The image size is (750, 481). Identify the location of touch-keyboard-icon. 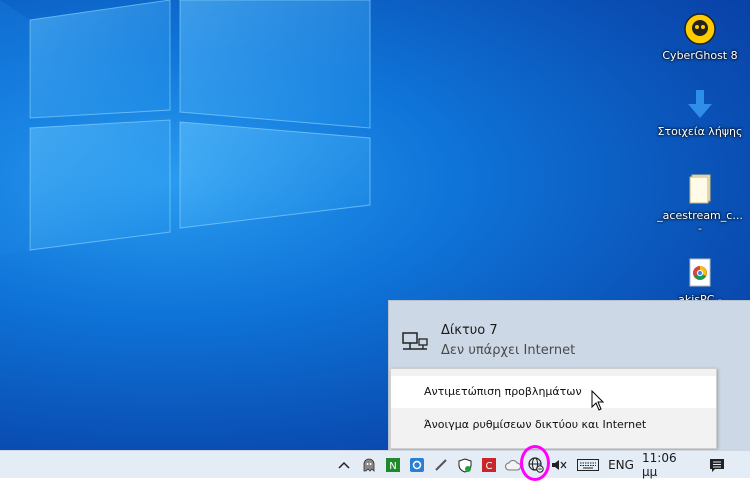
(588, 465).